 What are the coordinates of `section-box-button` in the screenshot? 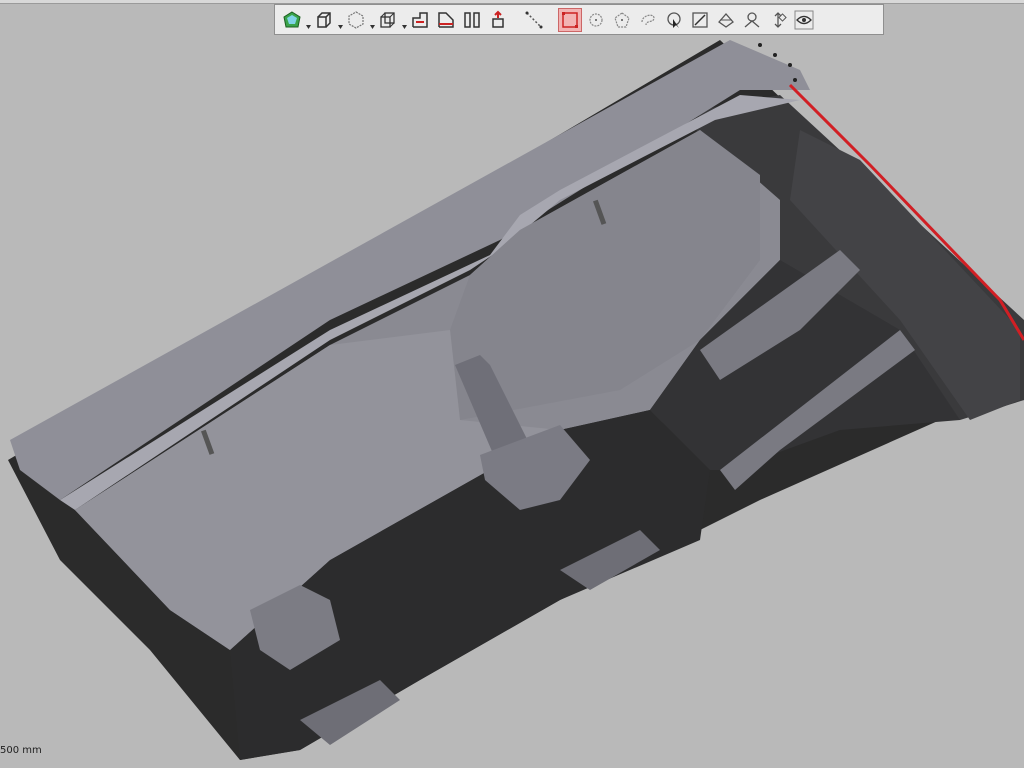 It's located at (446, 20).